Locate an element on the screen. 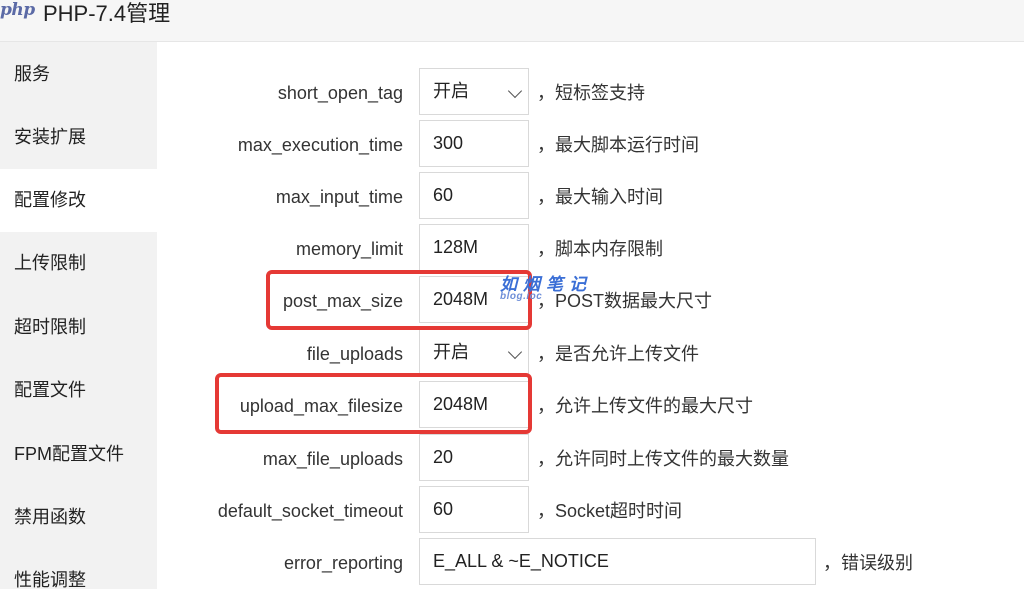 The width and height of the screenshot is (1024, 589). error-reporting-input: E_ALL & ~E_NOTICE is located at coordinates (617, 561).